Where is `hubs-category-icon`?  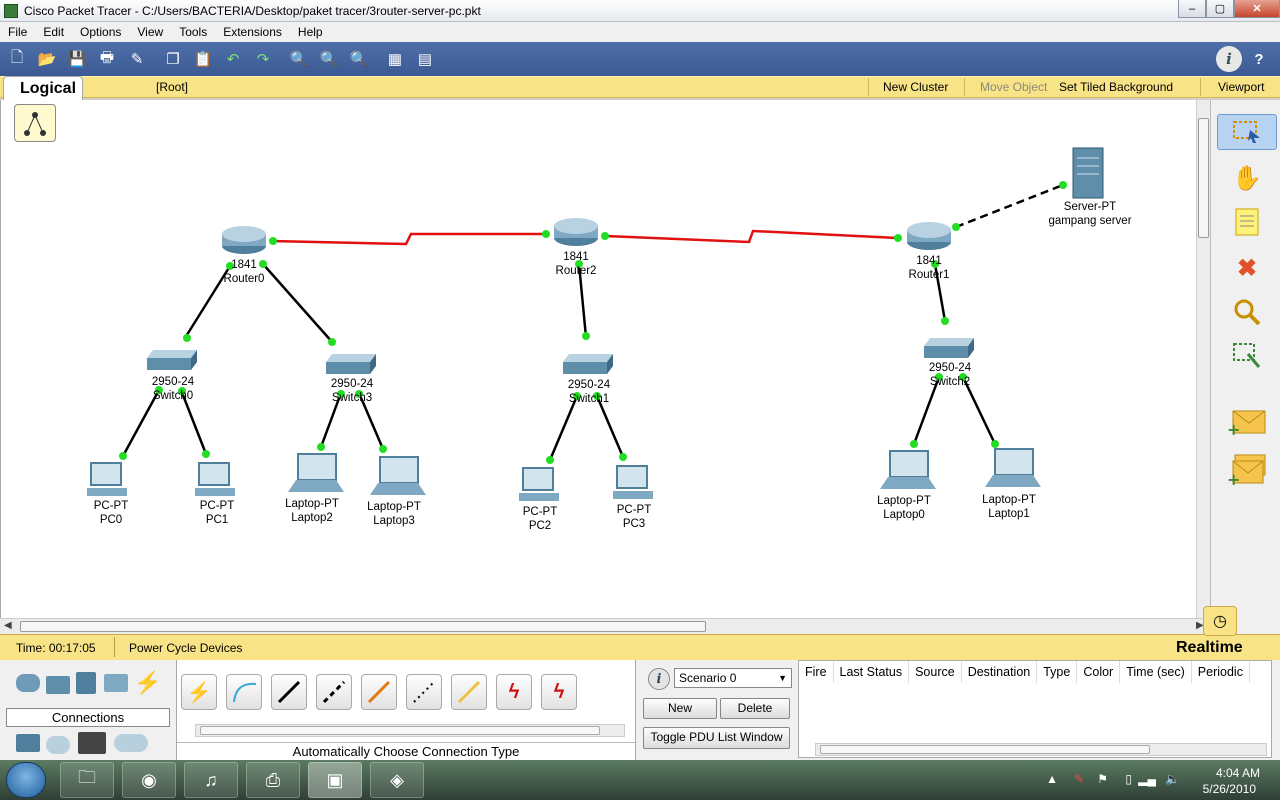 hubs-category-icon is located at coordinates (86, 683).